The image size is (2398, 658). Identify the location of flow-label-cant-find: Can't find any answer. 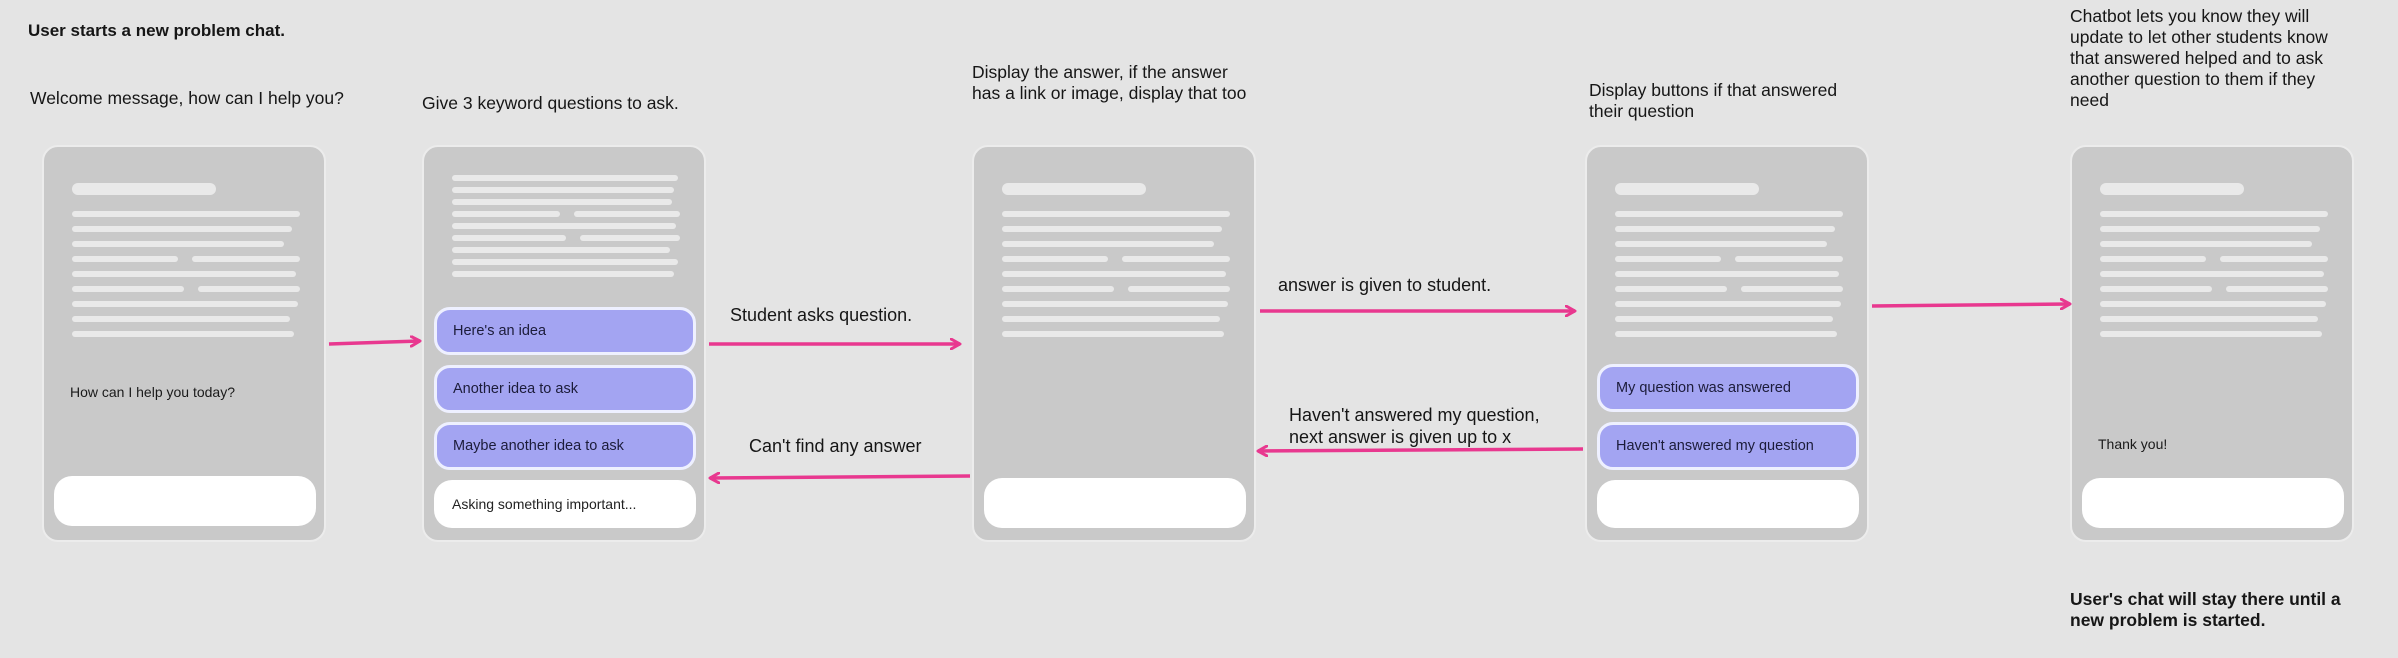
(835, 446).